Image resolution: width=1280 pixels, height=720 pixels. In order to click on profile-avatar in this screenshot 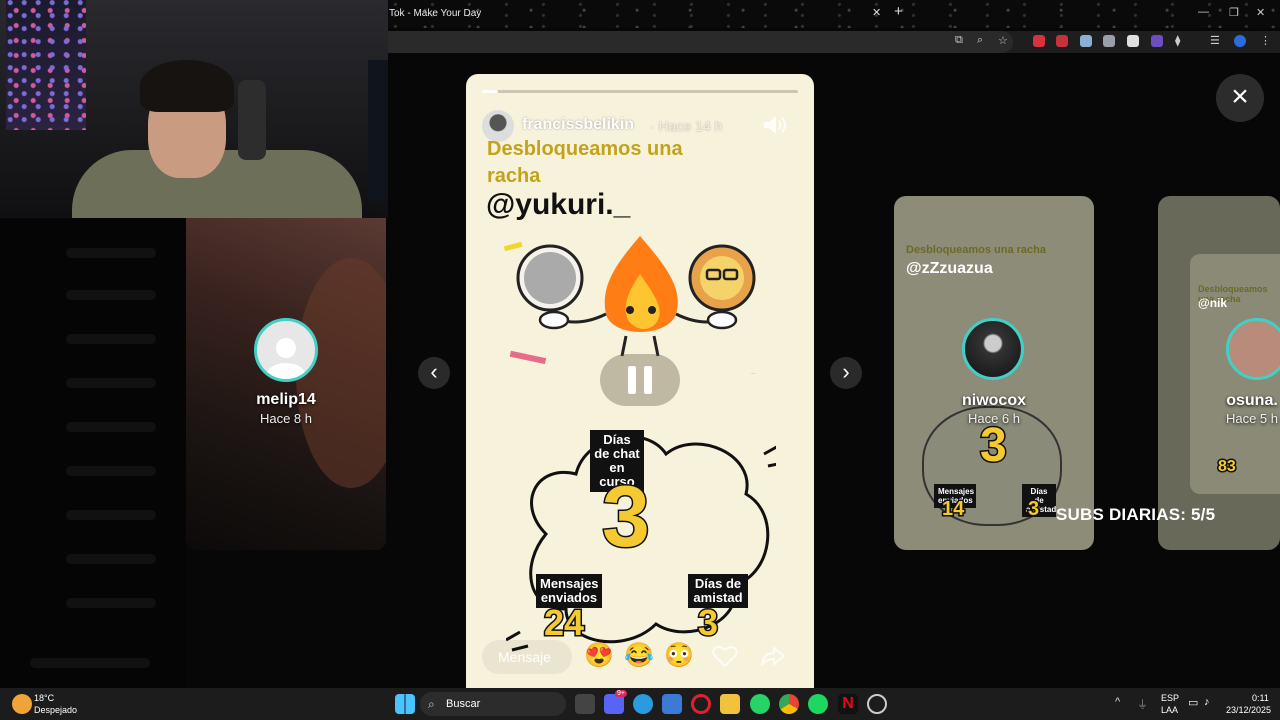, I will do `click(1240, 41)`.